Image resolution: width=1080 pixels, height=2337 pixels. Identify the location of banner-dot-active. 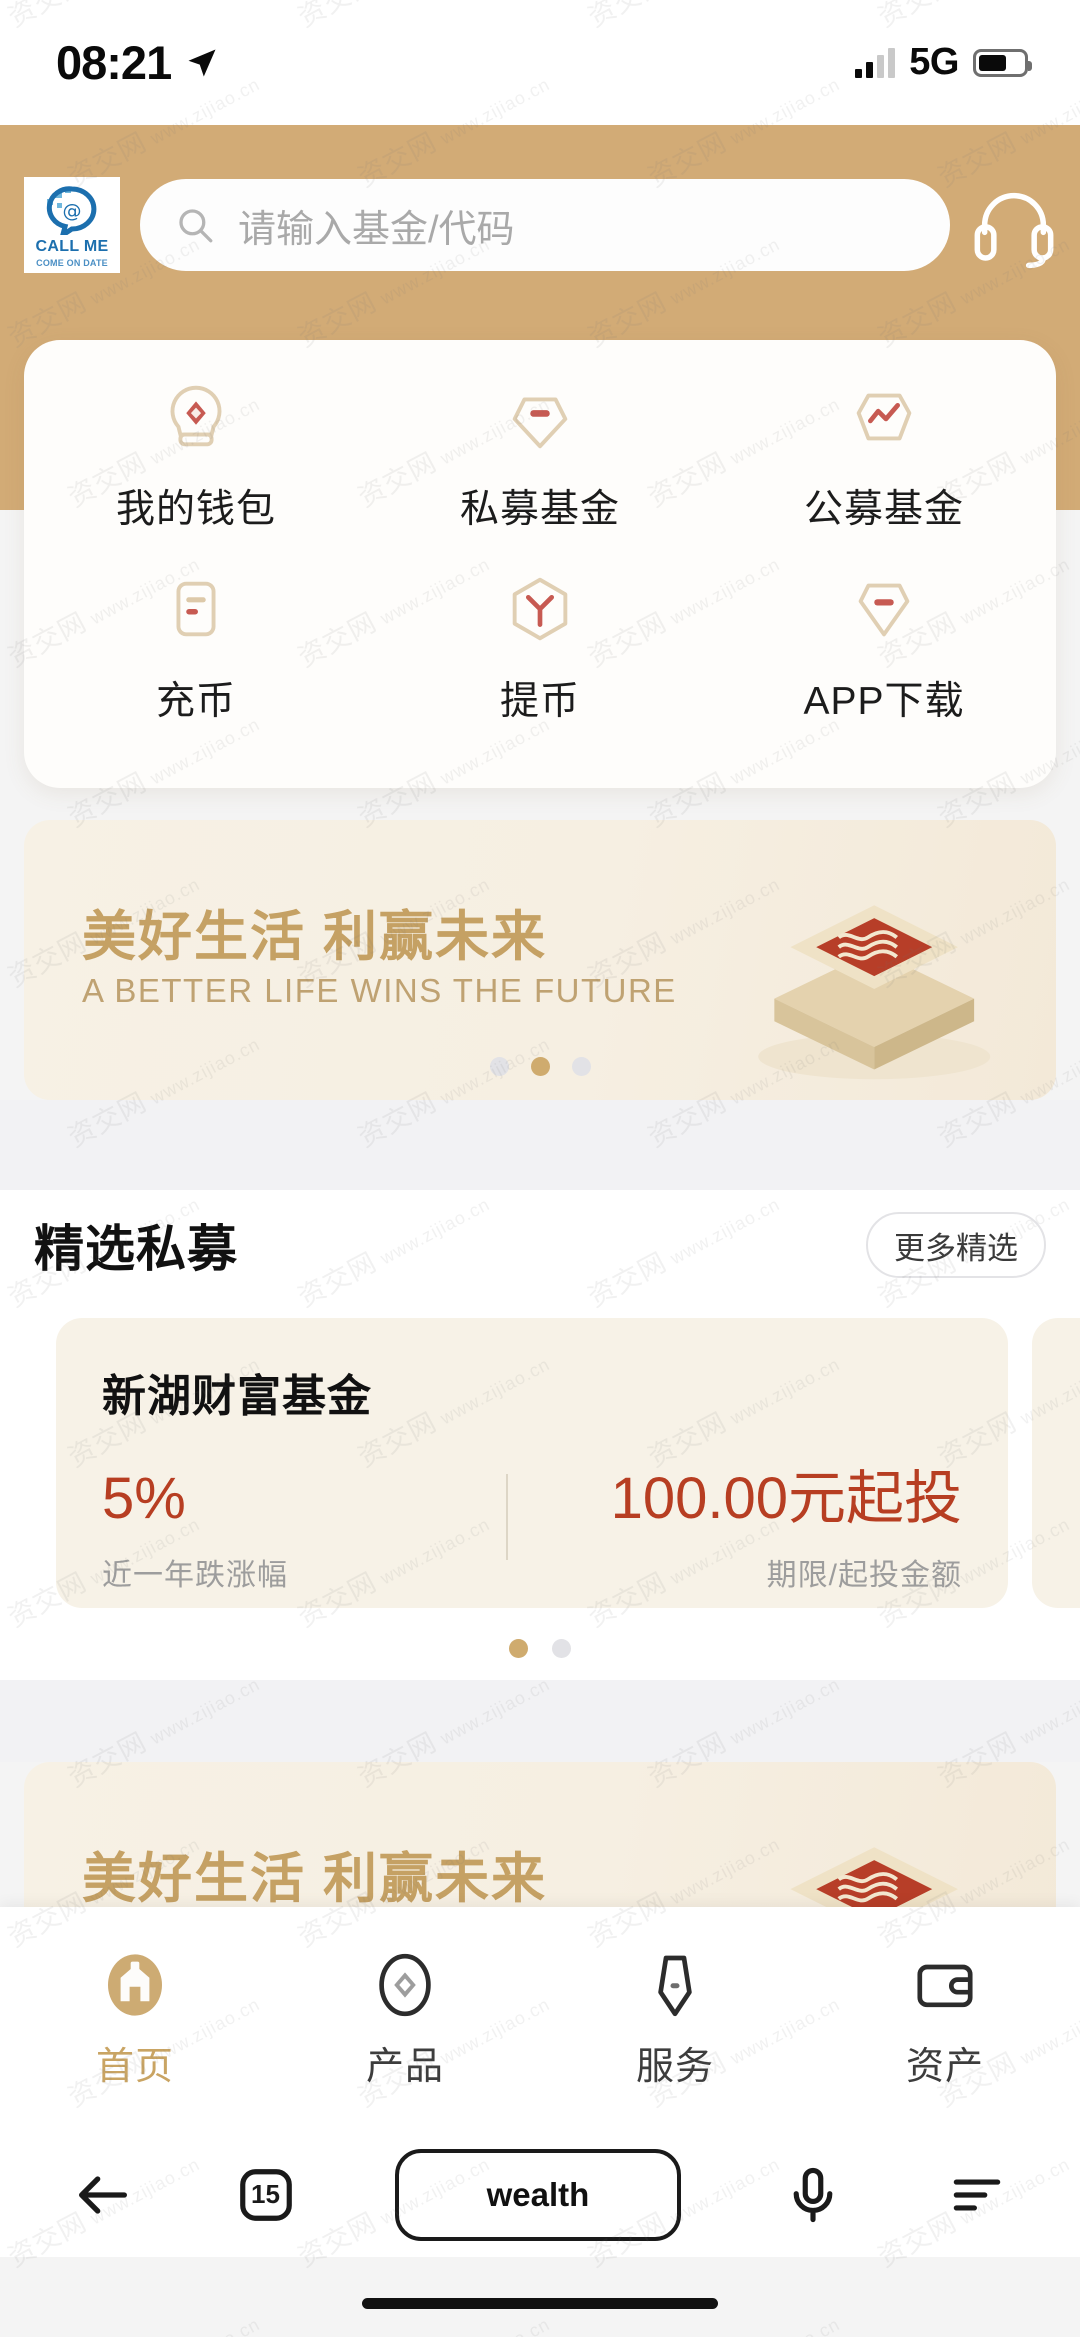
(540, 1066).